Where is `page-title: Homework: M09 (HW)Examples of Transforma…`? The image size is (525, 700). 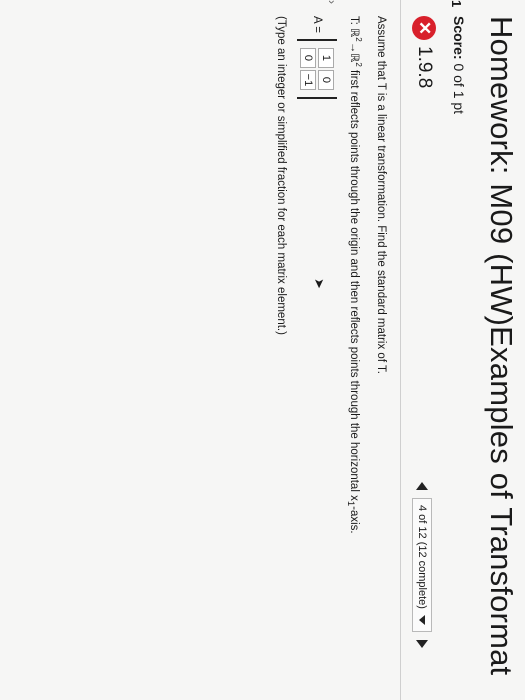 page-title: Homework: M09 (HW)Examples of Transforma… is located at coordinates (501, 346).